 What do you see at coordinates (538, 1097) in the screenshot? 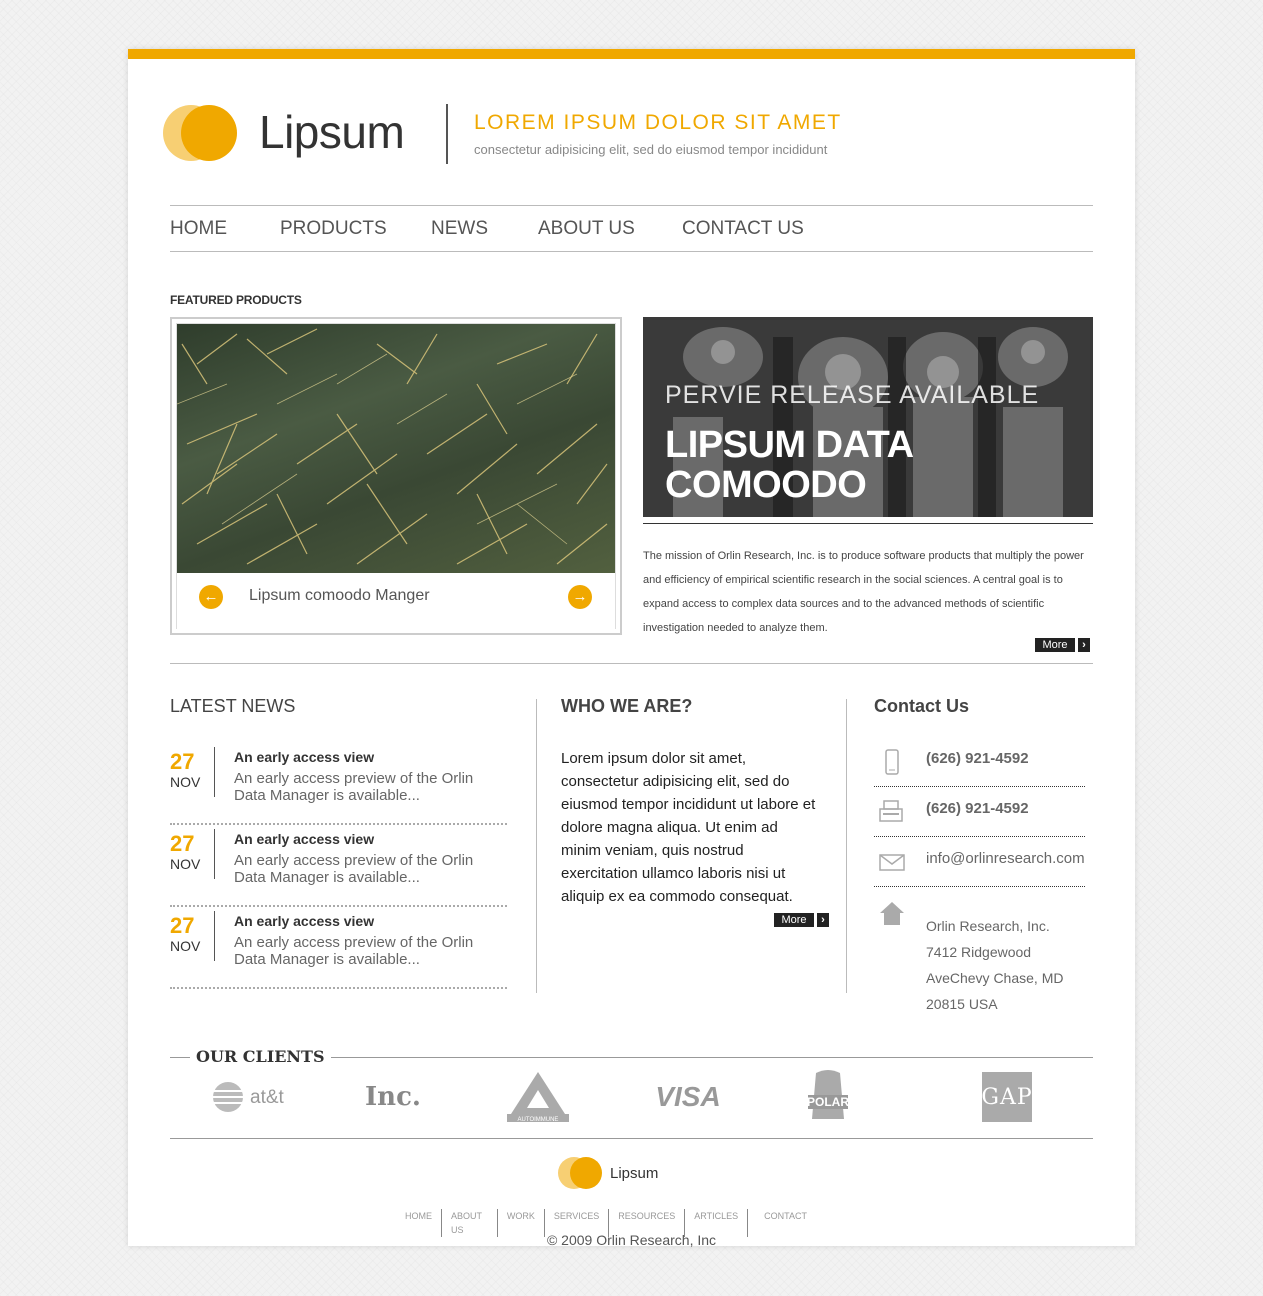
I see `client-logo-autoimmune: AUTOIMMUNE` at bounding box center [538, 1097].